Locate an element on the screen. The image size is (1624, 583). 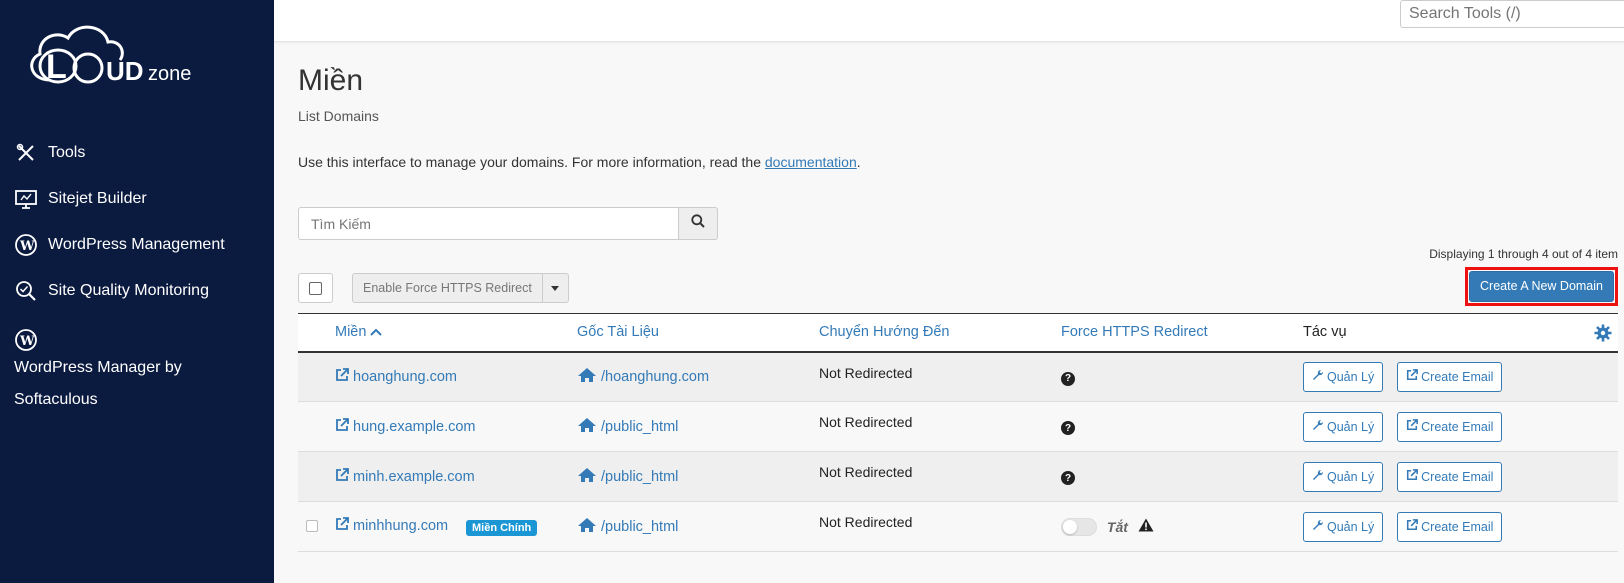
sidebar-item-label: Tools is located at coordinates (67, 152).